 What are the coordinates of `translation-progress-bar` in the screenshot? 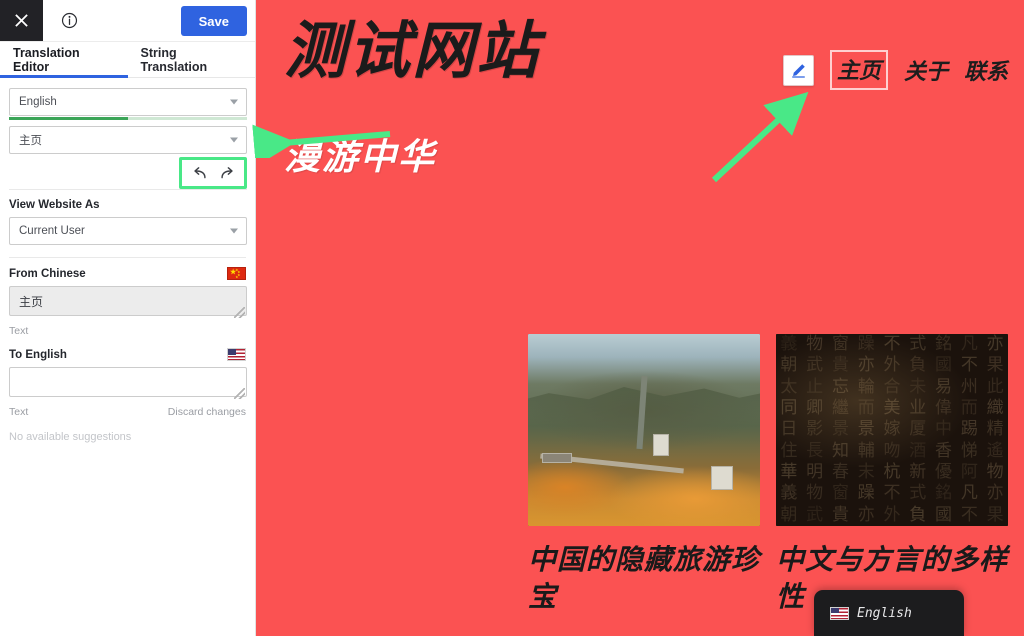 It's located at (128, 118).